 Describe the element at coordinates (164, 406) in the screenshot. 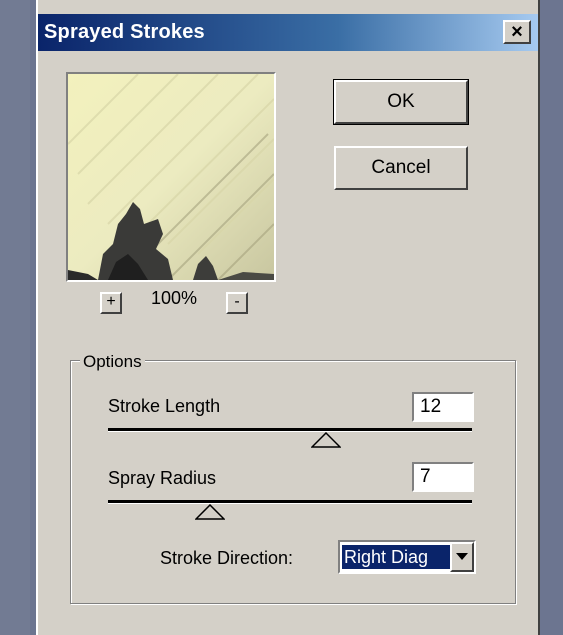

I see `stroke-length-label: Stroke Length` at that location.